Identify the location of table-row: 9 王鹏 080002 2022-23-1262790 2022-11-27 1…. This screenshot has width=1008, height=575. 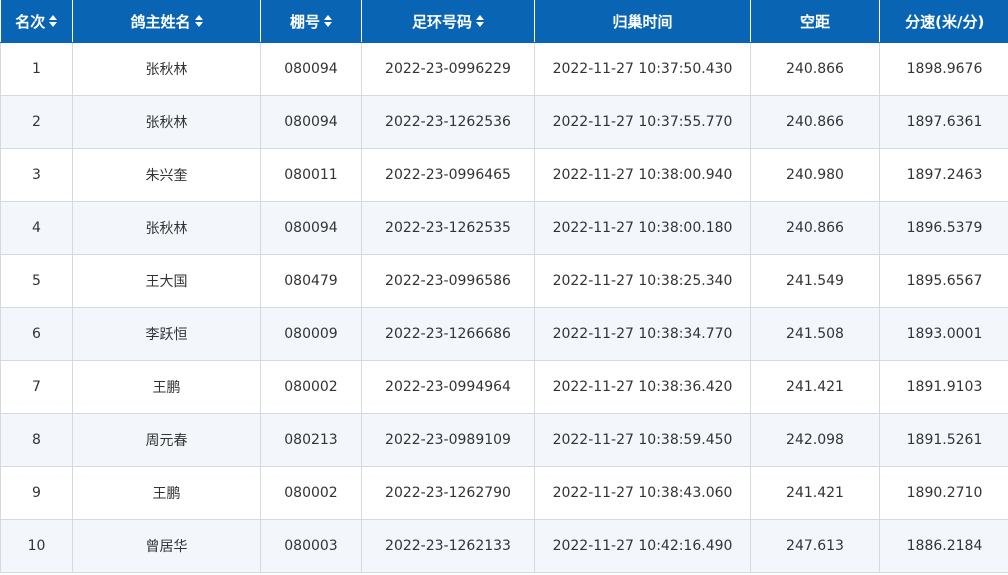
(504, 493).